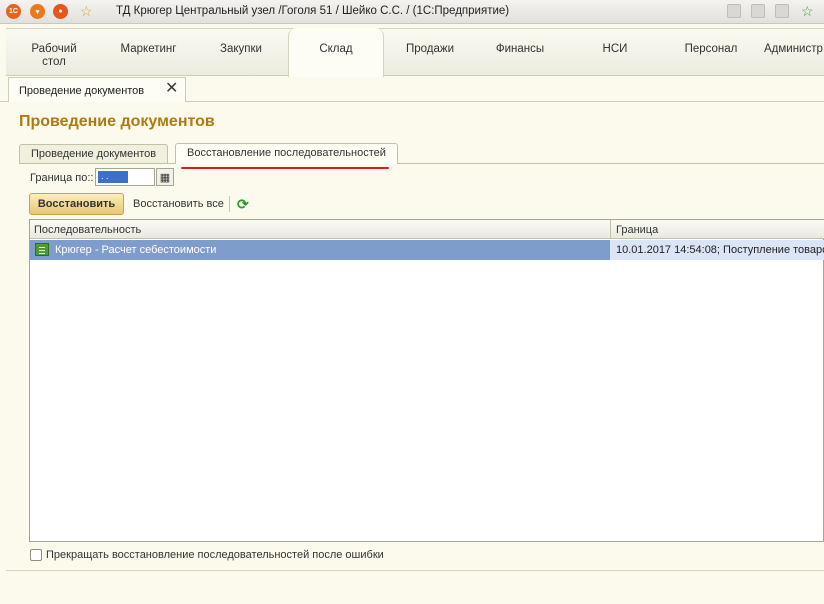 Image resolution: width=824 pixels, height=604 pixels. I want to click on favorites-star-icon: ☆, so click(86, 11).